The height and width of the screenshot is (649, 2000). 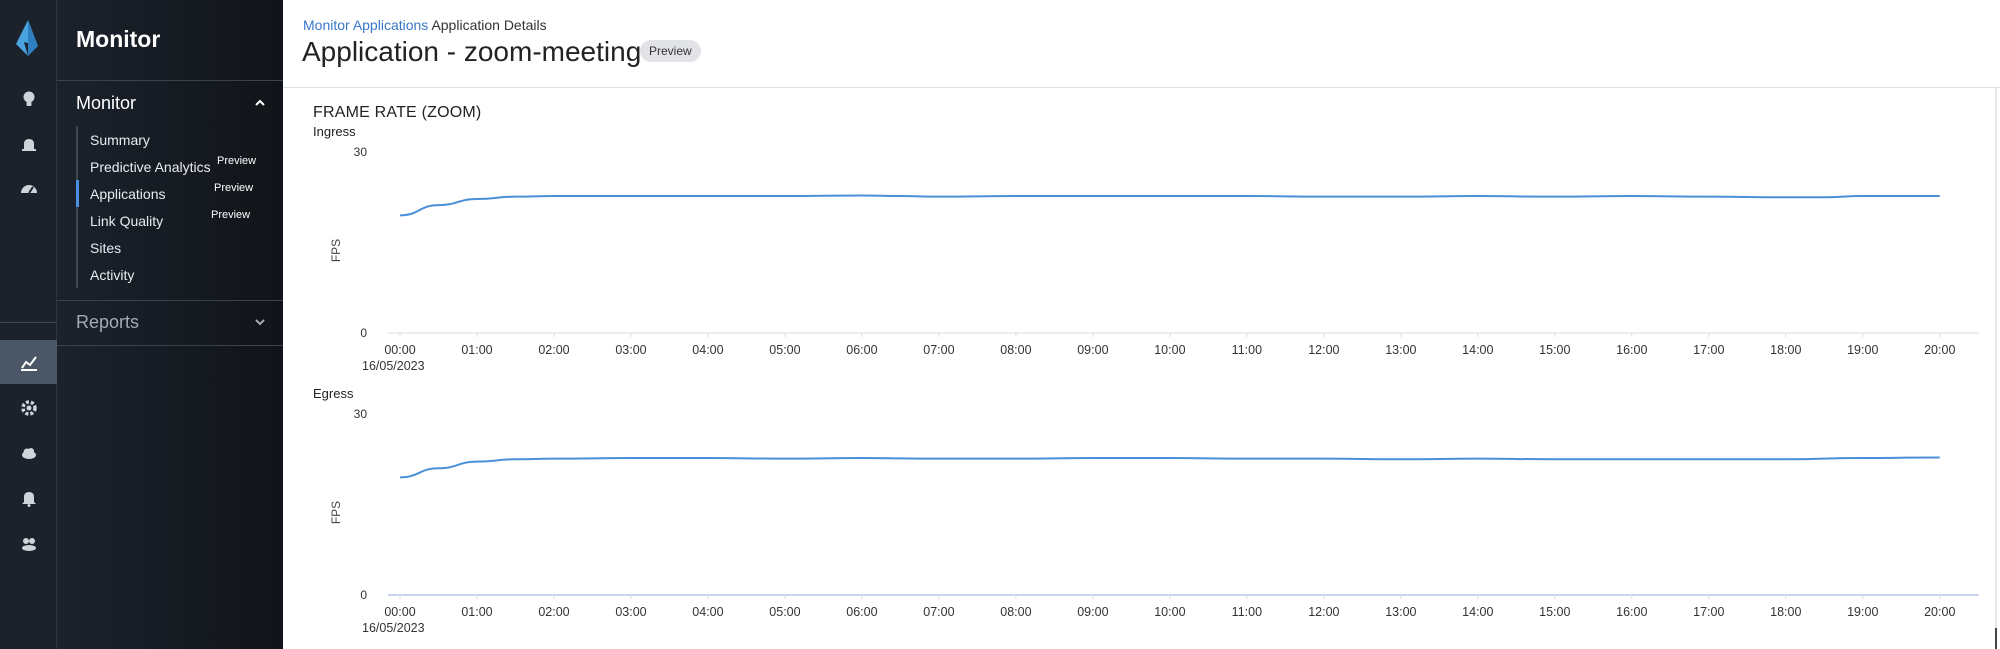 I want to click on rail-divider, so click(x=28, y=322).